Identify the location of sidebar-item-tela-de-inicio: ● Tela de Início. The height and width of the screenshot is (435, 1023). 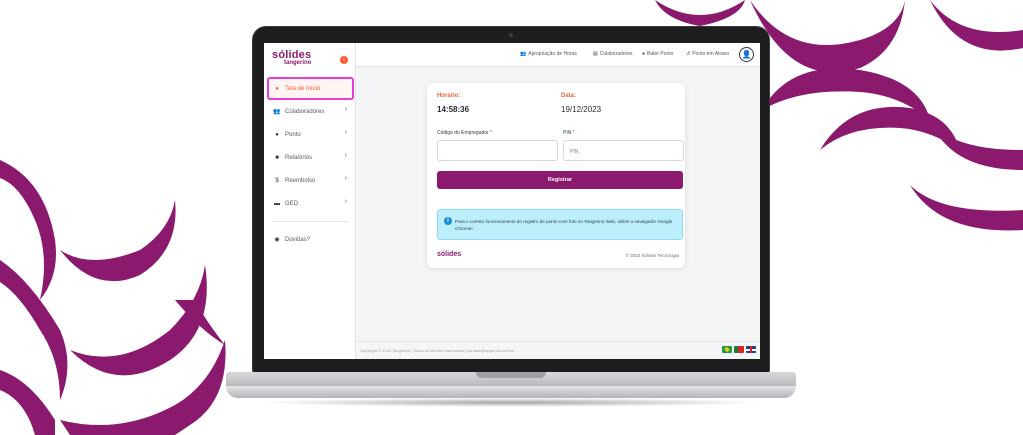
(310, 88).